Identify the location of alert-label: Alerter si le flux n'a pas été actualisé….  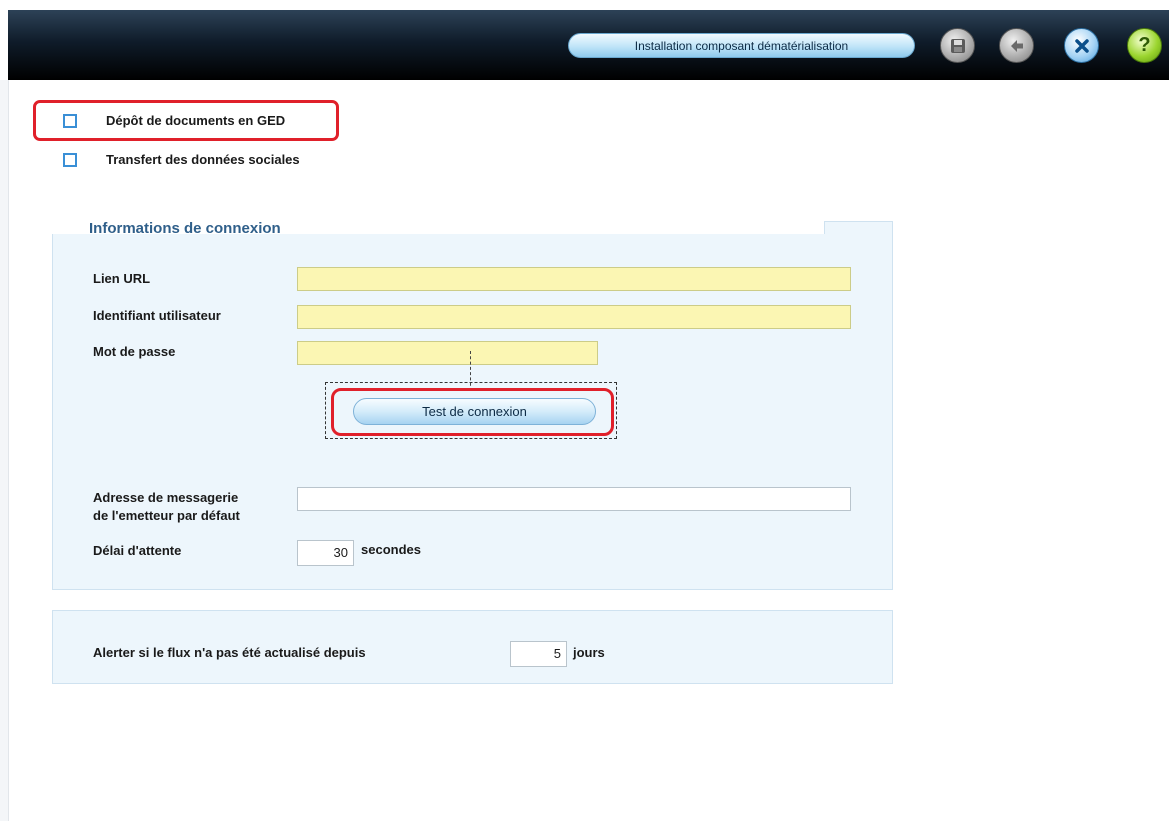
(229, 652).